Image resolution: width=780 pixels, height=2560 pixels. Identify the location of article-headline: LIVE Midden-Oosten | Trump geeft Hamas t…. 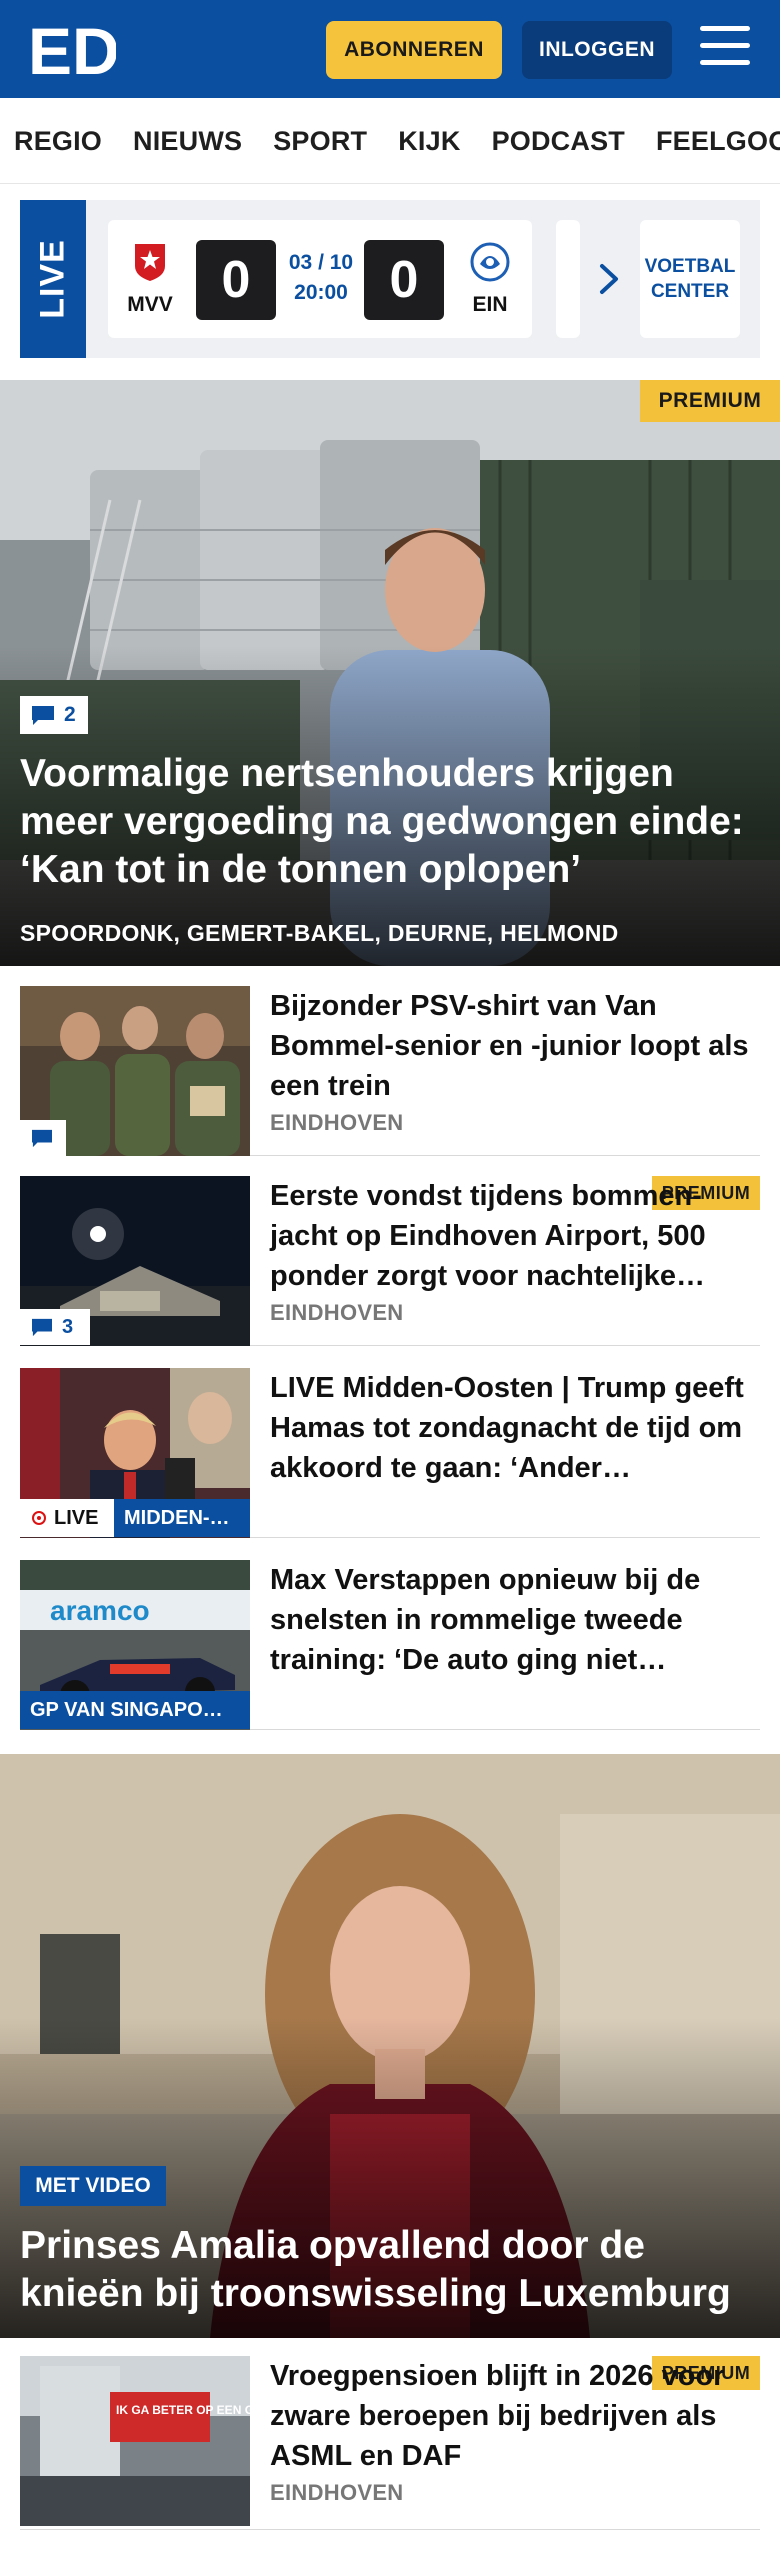
(515, 1428).